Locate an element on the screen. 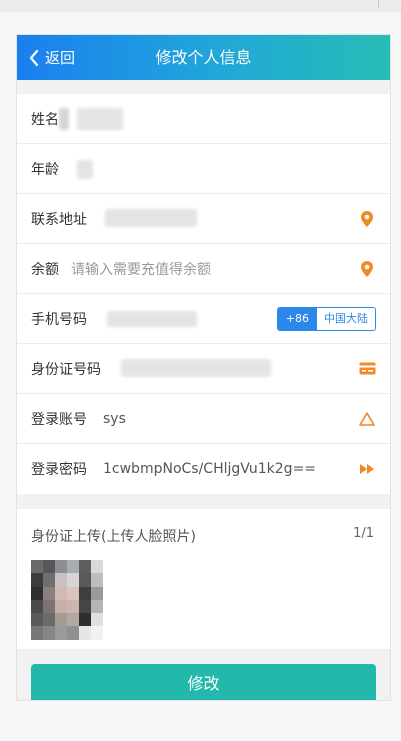  balance-input: 请输入需要充值得余额 is located at coordinates (141, 269).